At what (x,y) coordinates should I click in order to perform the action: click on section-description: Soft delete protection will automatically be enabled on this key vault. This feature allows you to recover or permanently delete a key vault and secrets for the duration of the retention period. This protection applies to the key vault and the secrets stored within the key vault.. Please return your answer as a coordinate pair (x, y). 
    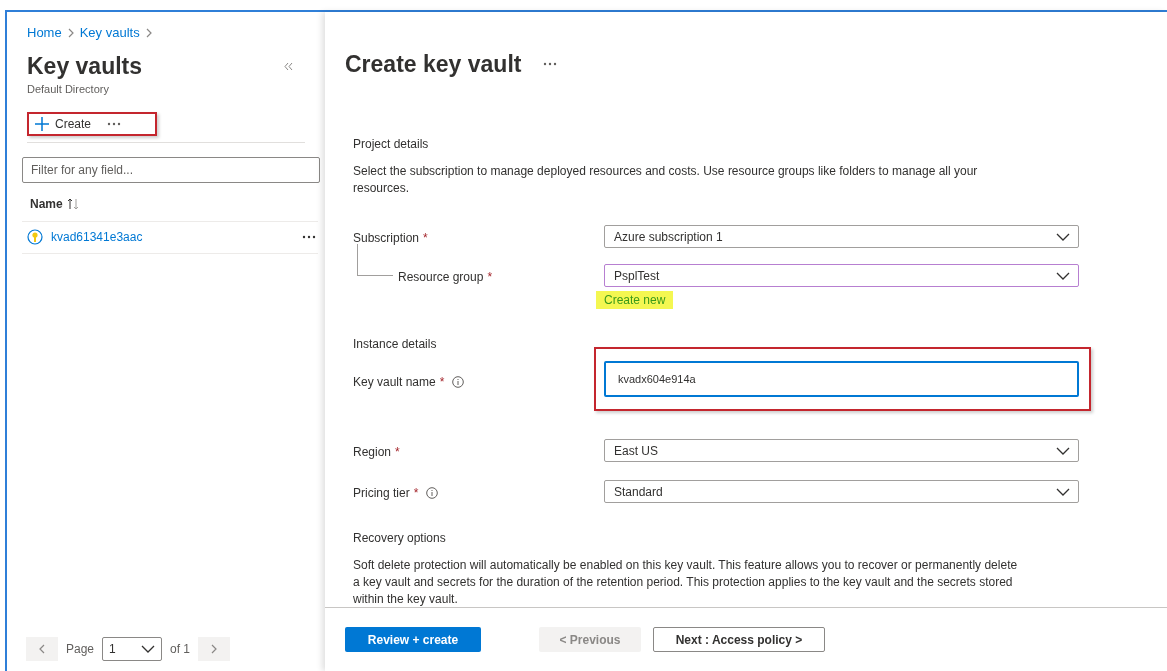
    Looking at the image, I should click on (686, 582).